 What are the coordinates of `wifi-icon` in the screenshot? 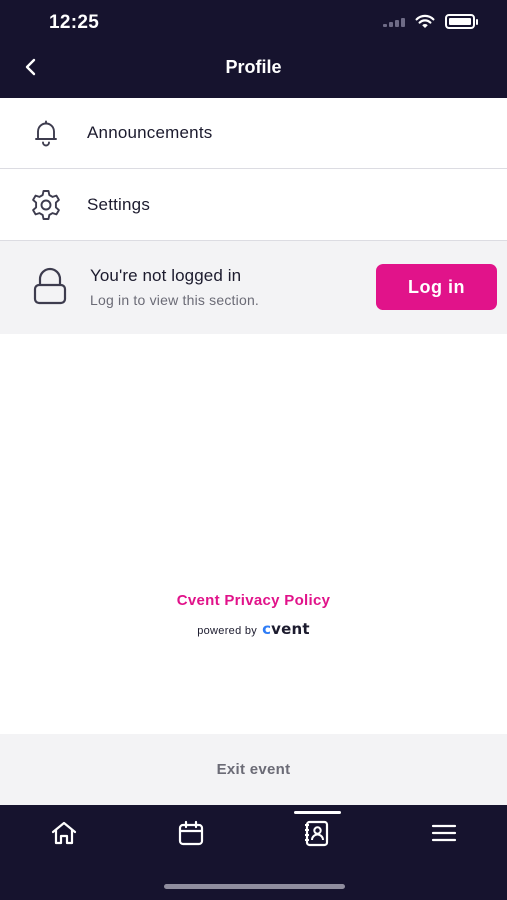 It's located at (425, 21).